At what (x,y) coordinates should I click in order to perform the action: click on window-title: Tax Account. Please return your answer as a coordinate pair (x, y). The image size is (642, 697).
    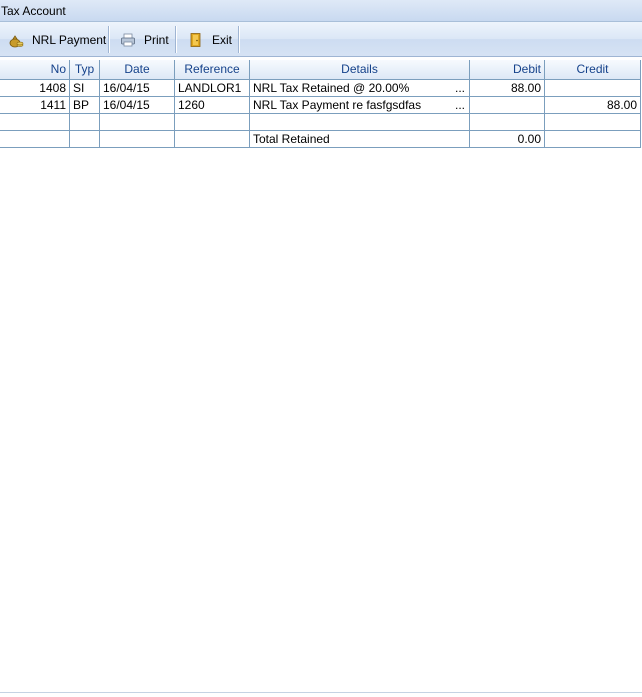
    Looking at the image, I should click on (33, 11).